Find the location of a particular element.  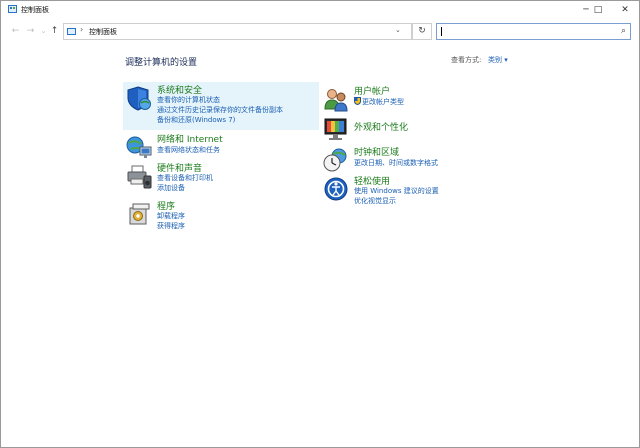

network-globe-icon is located at coordinates (139, 147).